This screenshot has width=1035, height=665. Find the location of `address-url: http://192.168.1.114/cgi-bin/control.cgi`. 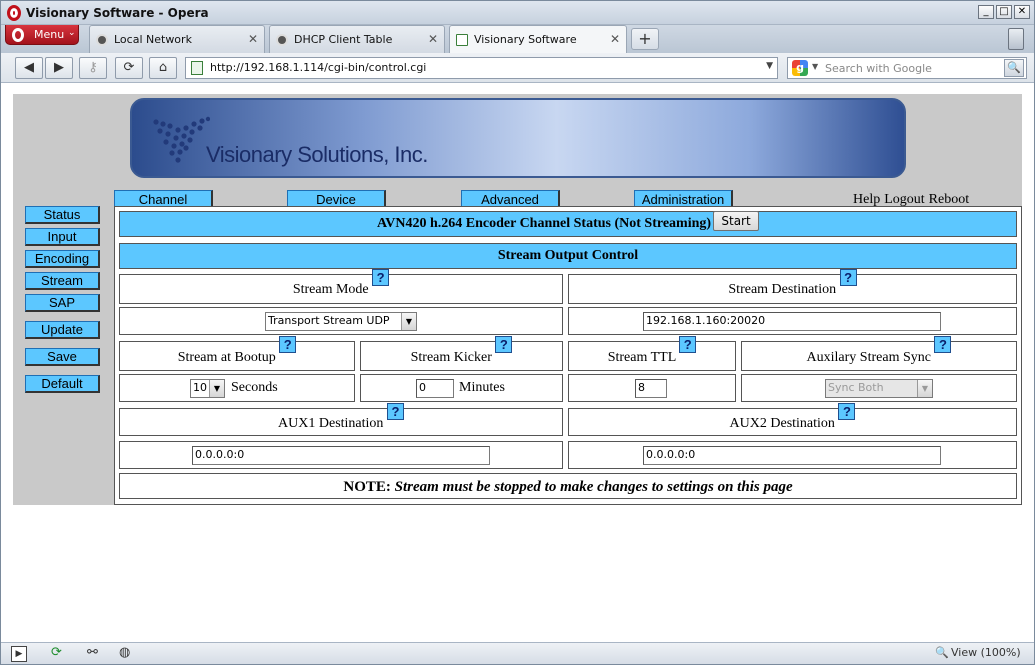

address-url: http://192.168.1.114/cgi-bin/control.cgi is located at coordinates (318, 67).